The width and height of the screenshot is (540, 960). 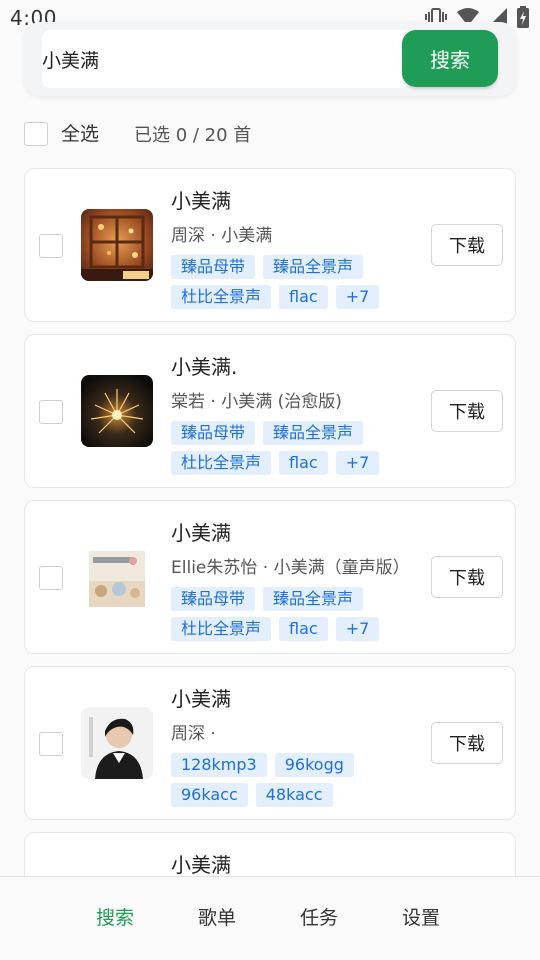 I want to click on song-meta: 棠若 · 小美满 (治愈版), so click(x=256, y=402).